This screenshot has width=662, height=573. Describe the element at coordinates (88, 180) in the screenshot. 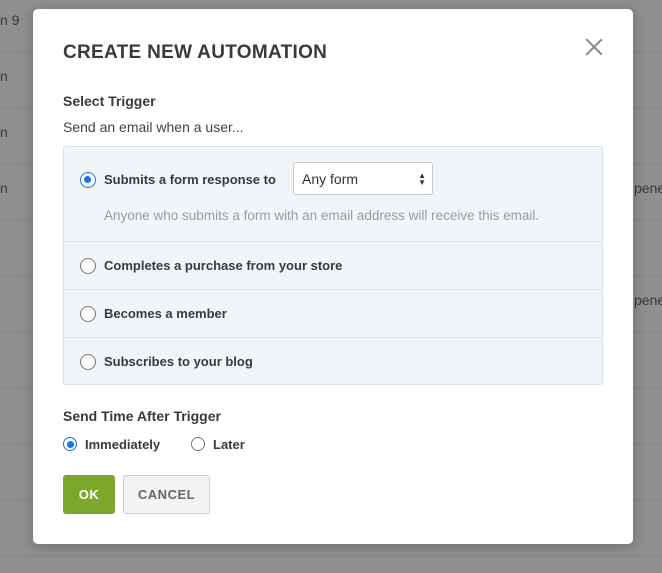

I see `trigger-radio-form` at that location.